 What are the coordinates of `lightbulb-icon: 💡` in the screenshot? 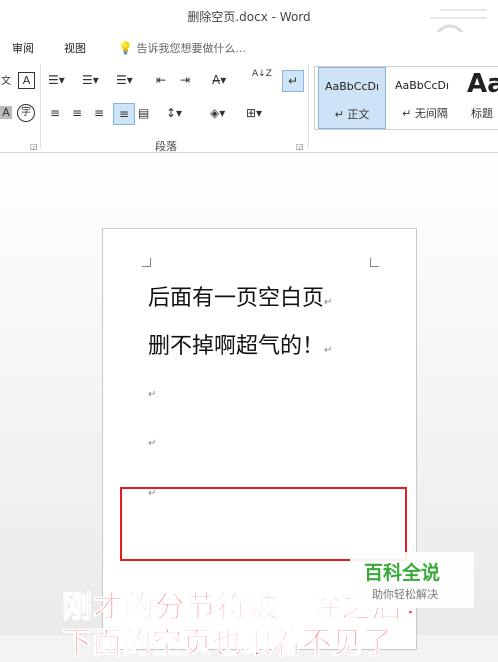 It's located at (125, 48).